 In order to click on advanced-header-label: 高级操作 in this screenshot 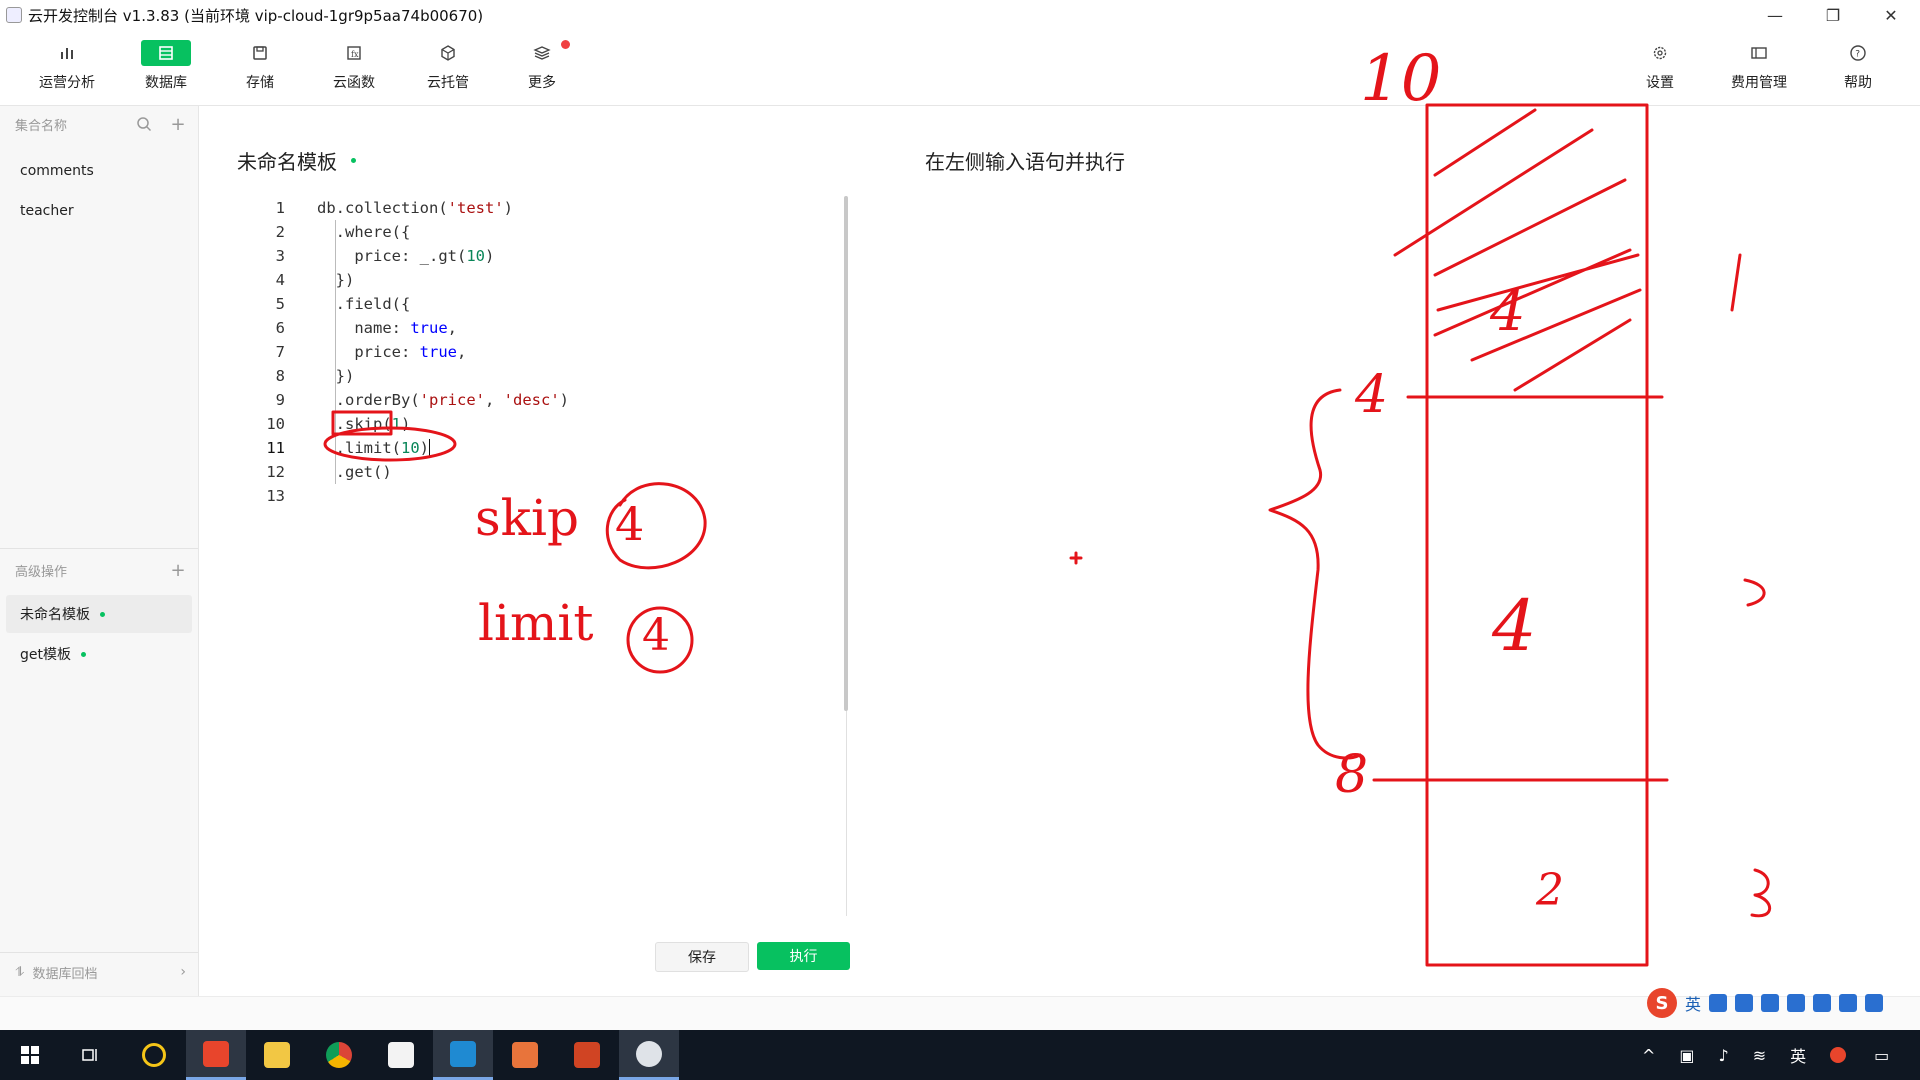, I will do `click(41, 572)`.